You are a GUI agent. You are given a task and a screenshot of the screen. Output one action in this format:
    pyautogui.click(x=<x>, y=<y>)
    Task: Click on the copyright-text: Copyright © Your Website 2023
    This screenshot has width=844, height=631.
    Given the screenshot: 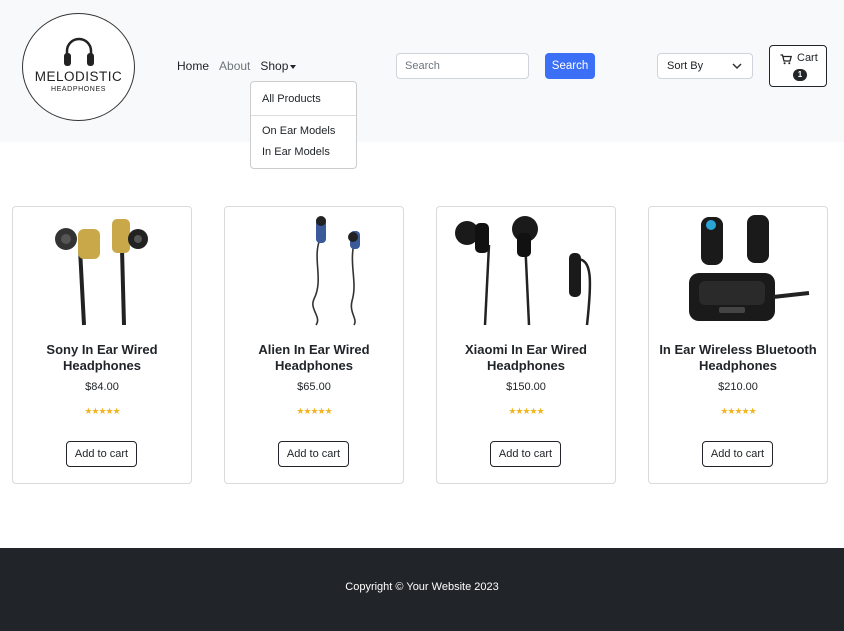 What is the action you would take?
    pyautogui.click(x=422, y=587)
    